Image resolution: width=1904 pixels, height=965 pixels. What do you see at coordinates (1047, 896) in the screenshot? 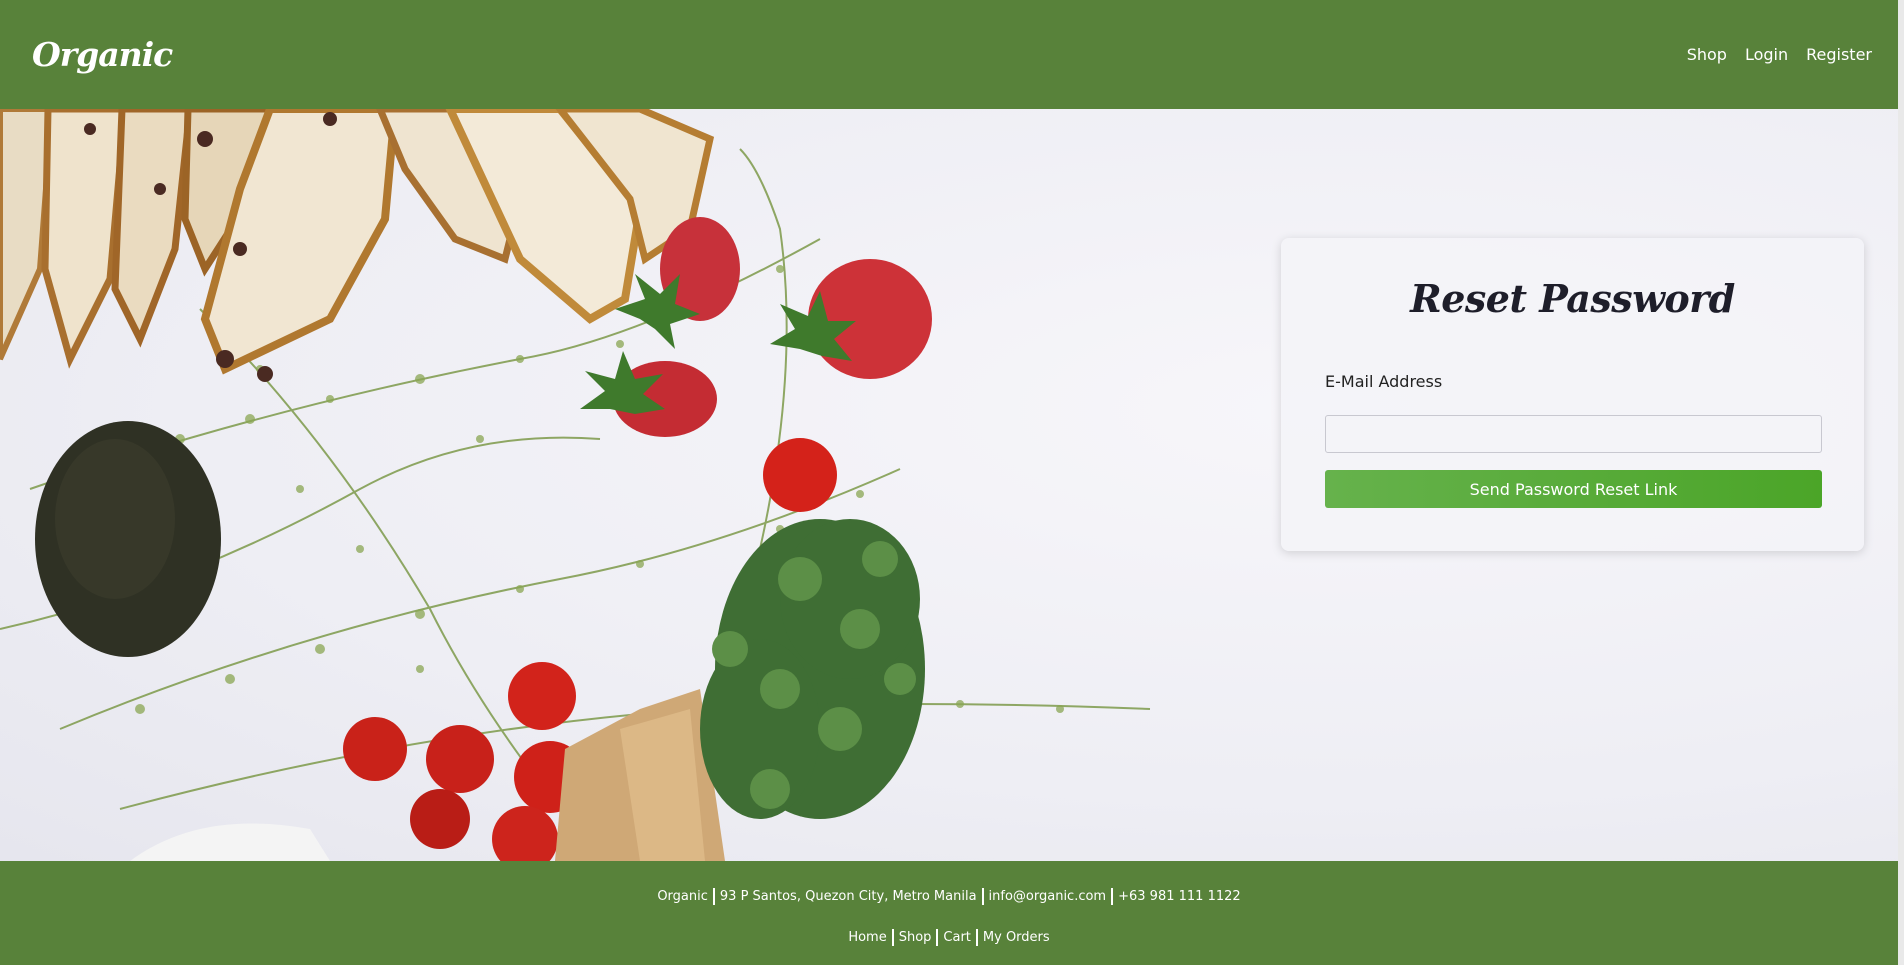
I see `footer-email: info@organic.com` at bounding box center [1047, 896].